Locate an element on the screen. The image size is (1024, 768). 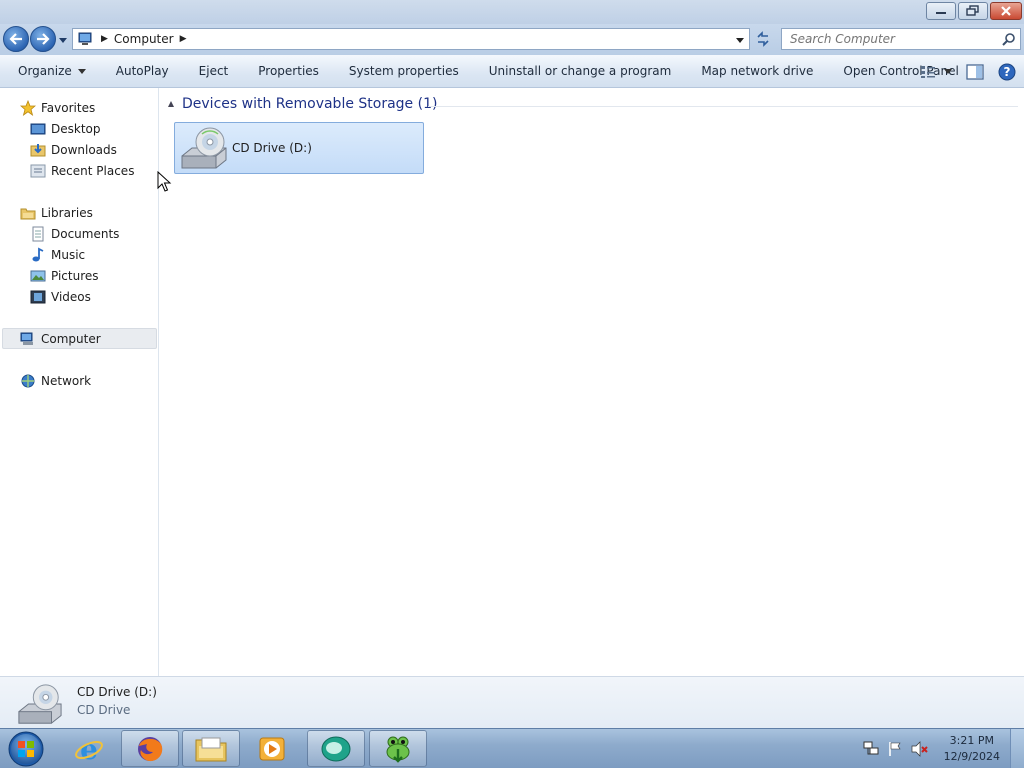
firefox-icon is located at coordinates (150, 748).